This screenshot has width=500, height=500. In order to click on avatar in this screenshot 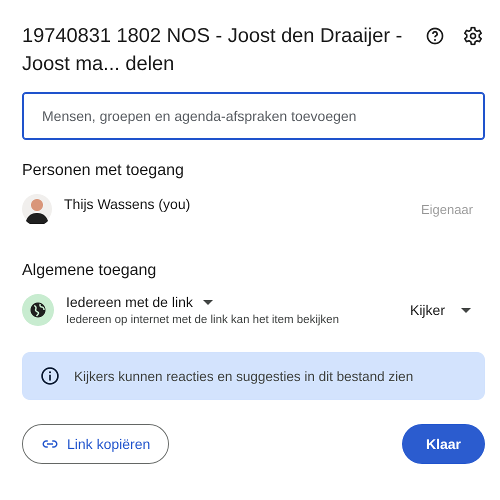, I will do `click(37, 209)`.